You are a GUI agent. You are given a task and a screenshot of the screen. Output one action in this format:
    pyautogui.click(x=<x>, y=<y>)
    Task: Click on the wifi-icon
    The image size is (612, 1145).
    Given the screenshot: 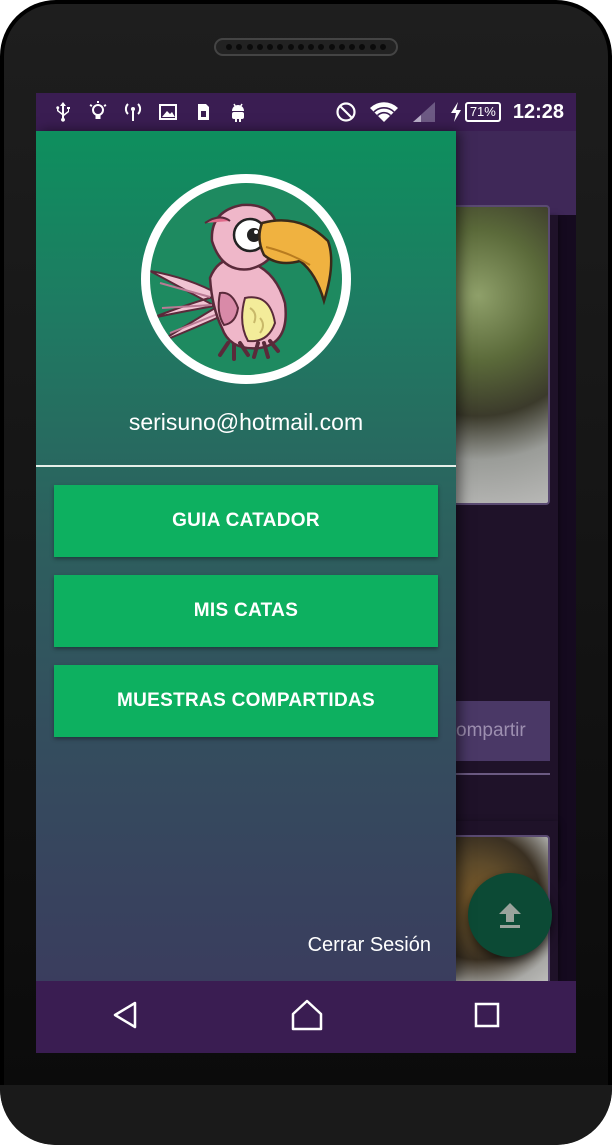 What is the action you would take?
    pyautogui.click(x=384, y=112)
    